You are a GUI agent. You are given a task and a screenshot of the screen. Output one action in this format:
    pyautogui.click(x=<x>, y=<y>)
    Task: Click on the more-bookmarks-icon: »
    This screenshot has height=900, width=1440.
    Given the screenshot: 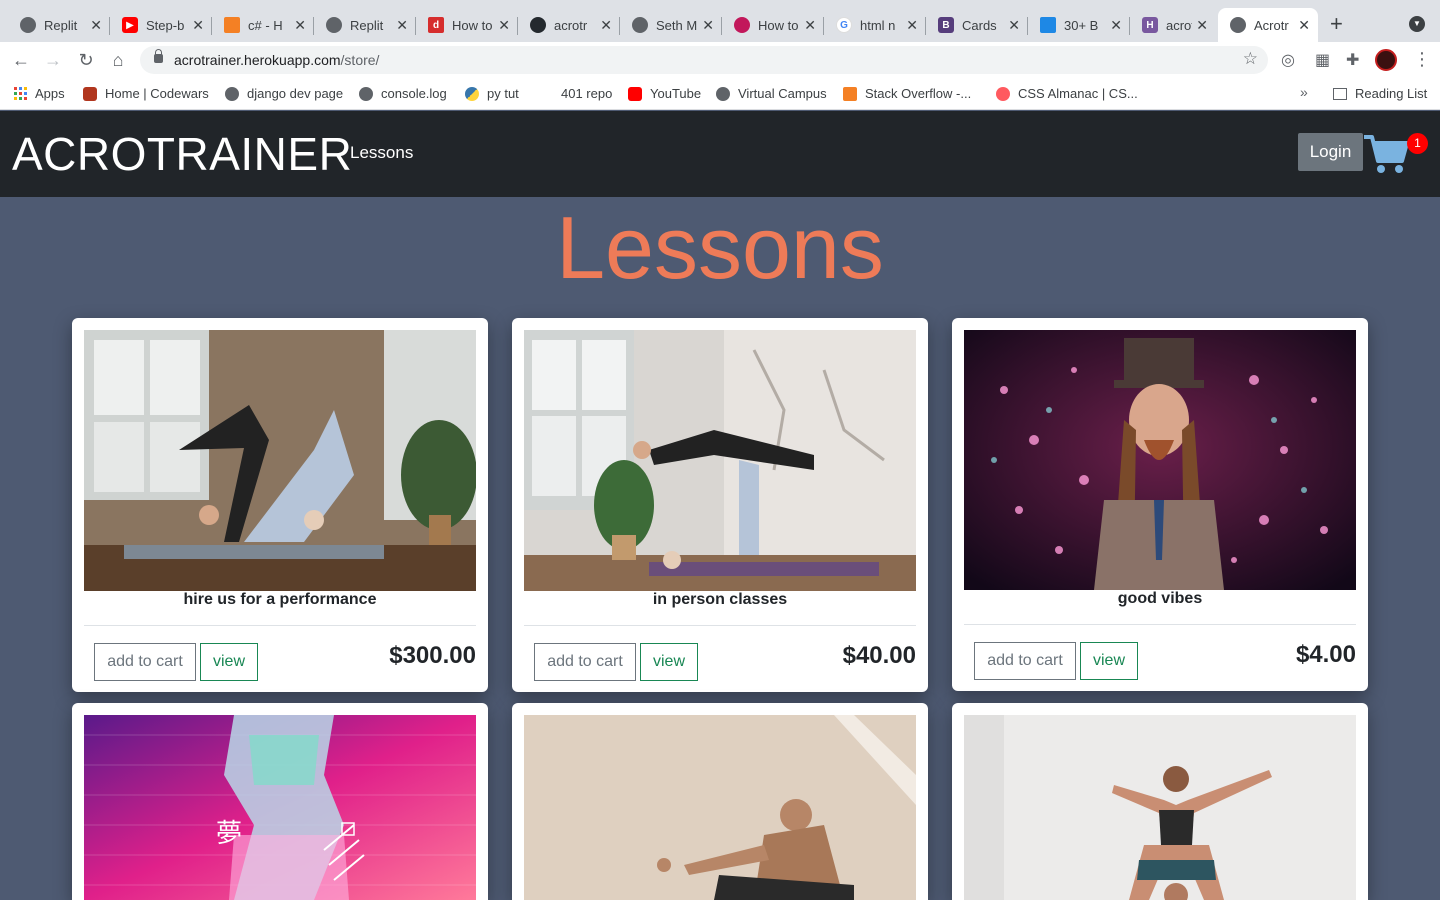 What is the action you would take?
    pyautogui.click(x=1304, y=92)
    